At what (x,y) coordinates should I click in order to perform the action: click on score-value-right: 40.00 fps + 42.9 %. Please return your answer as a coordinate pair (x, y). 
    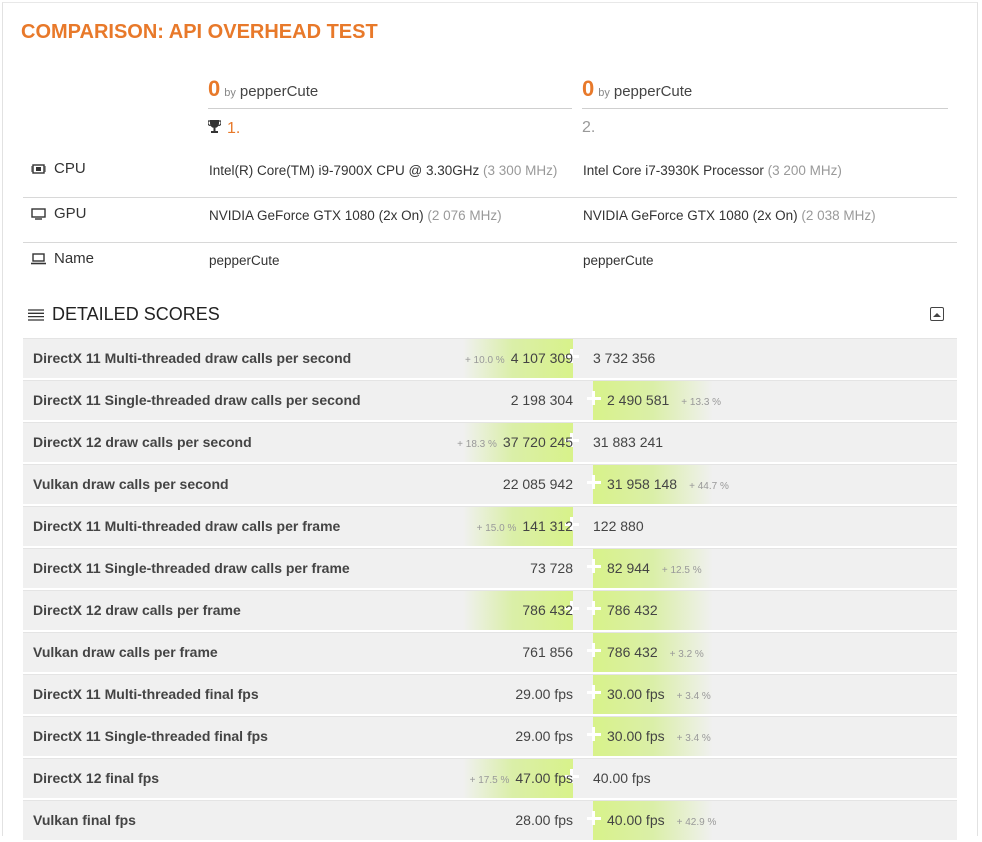
    Looking at the image, I should click on (662, 820).